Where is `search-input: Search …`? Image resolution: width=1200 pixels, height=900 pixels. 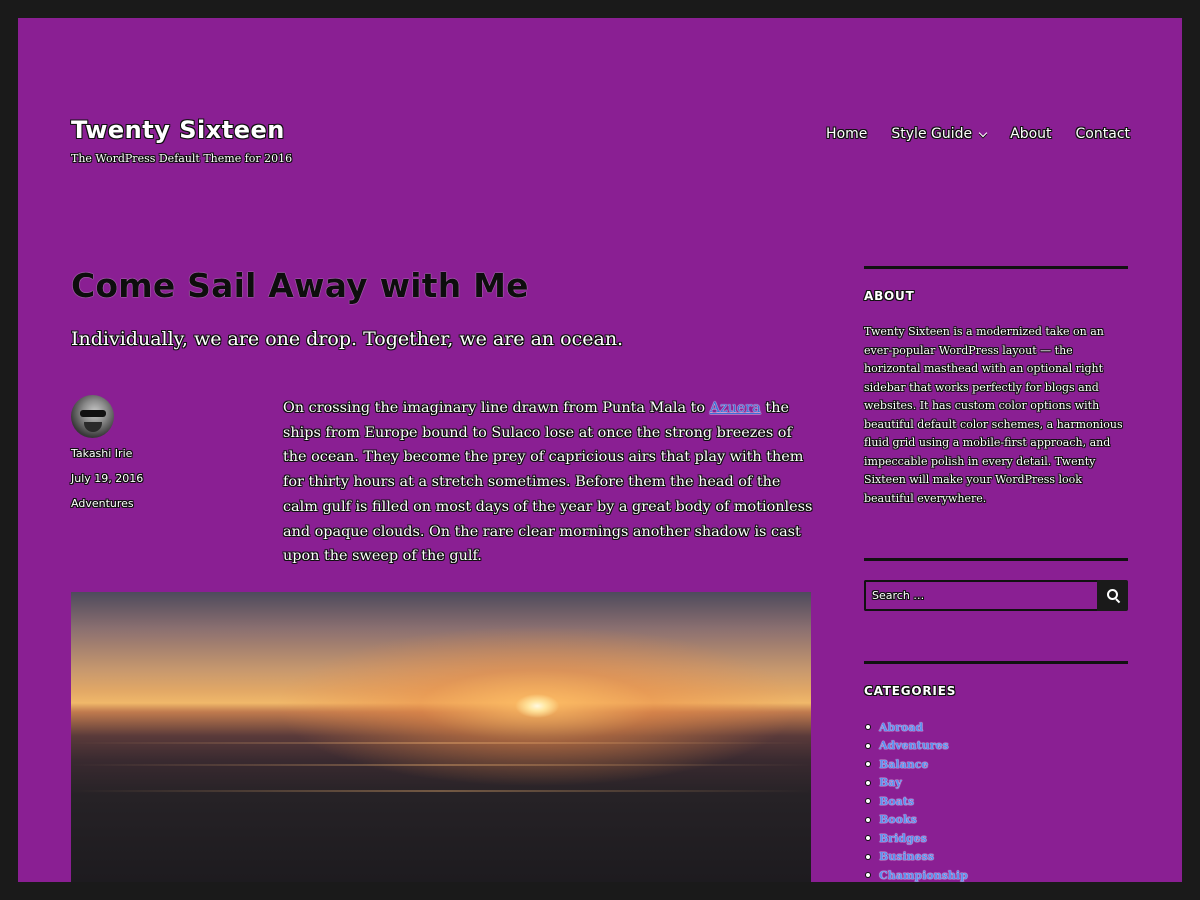 search-input: Search … is located at coordinates (980, 595).